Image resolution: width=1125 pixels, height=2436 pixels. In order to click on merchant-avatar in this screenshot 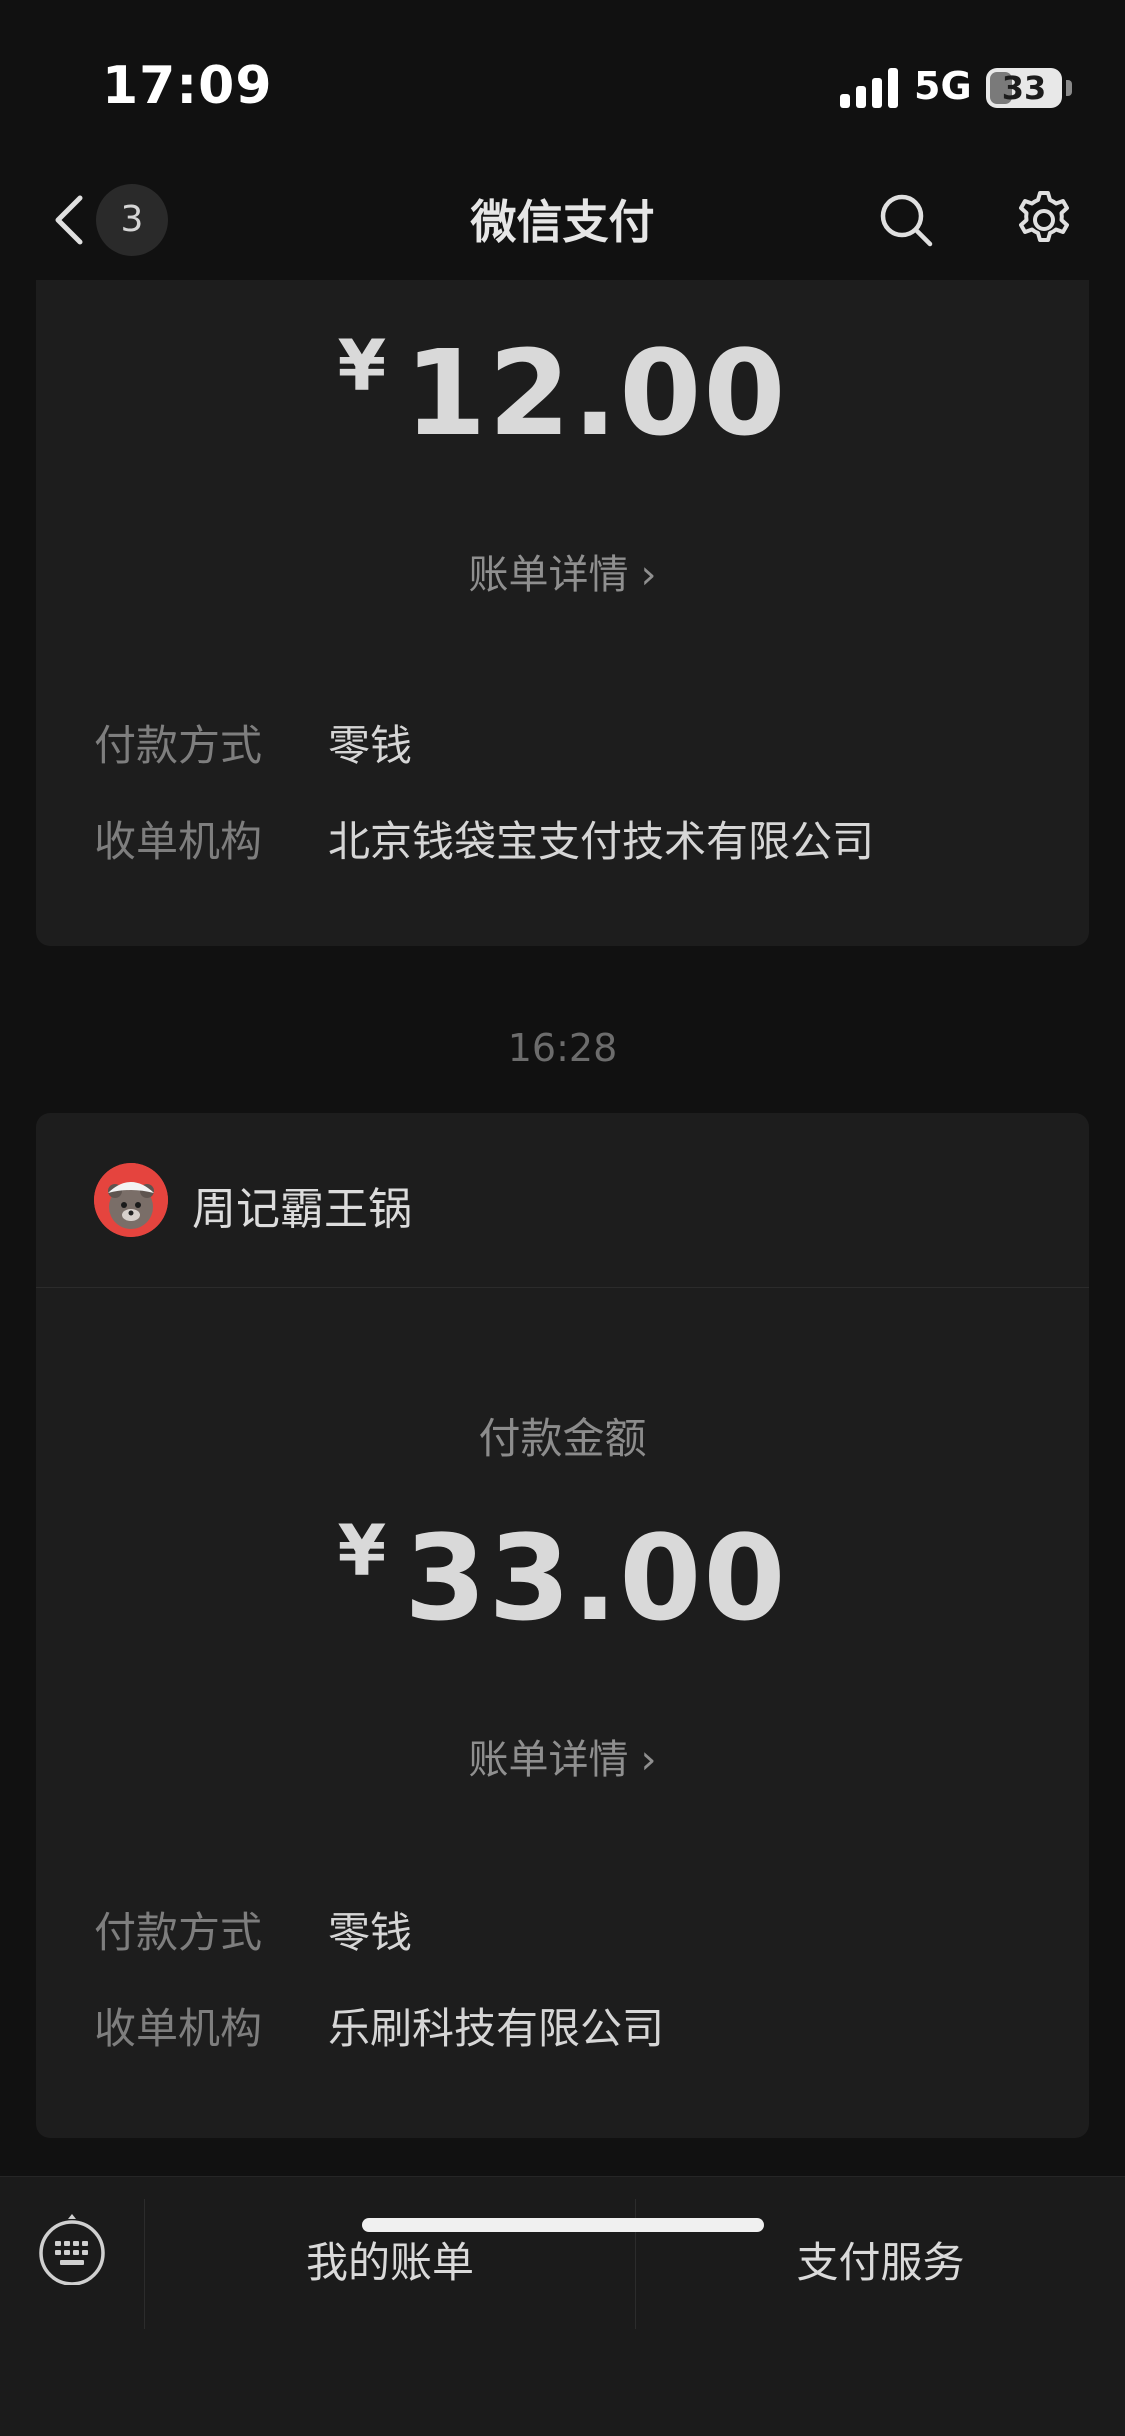, I will do `click(131, 1200)`.